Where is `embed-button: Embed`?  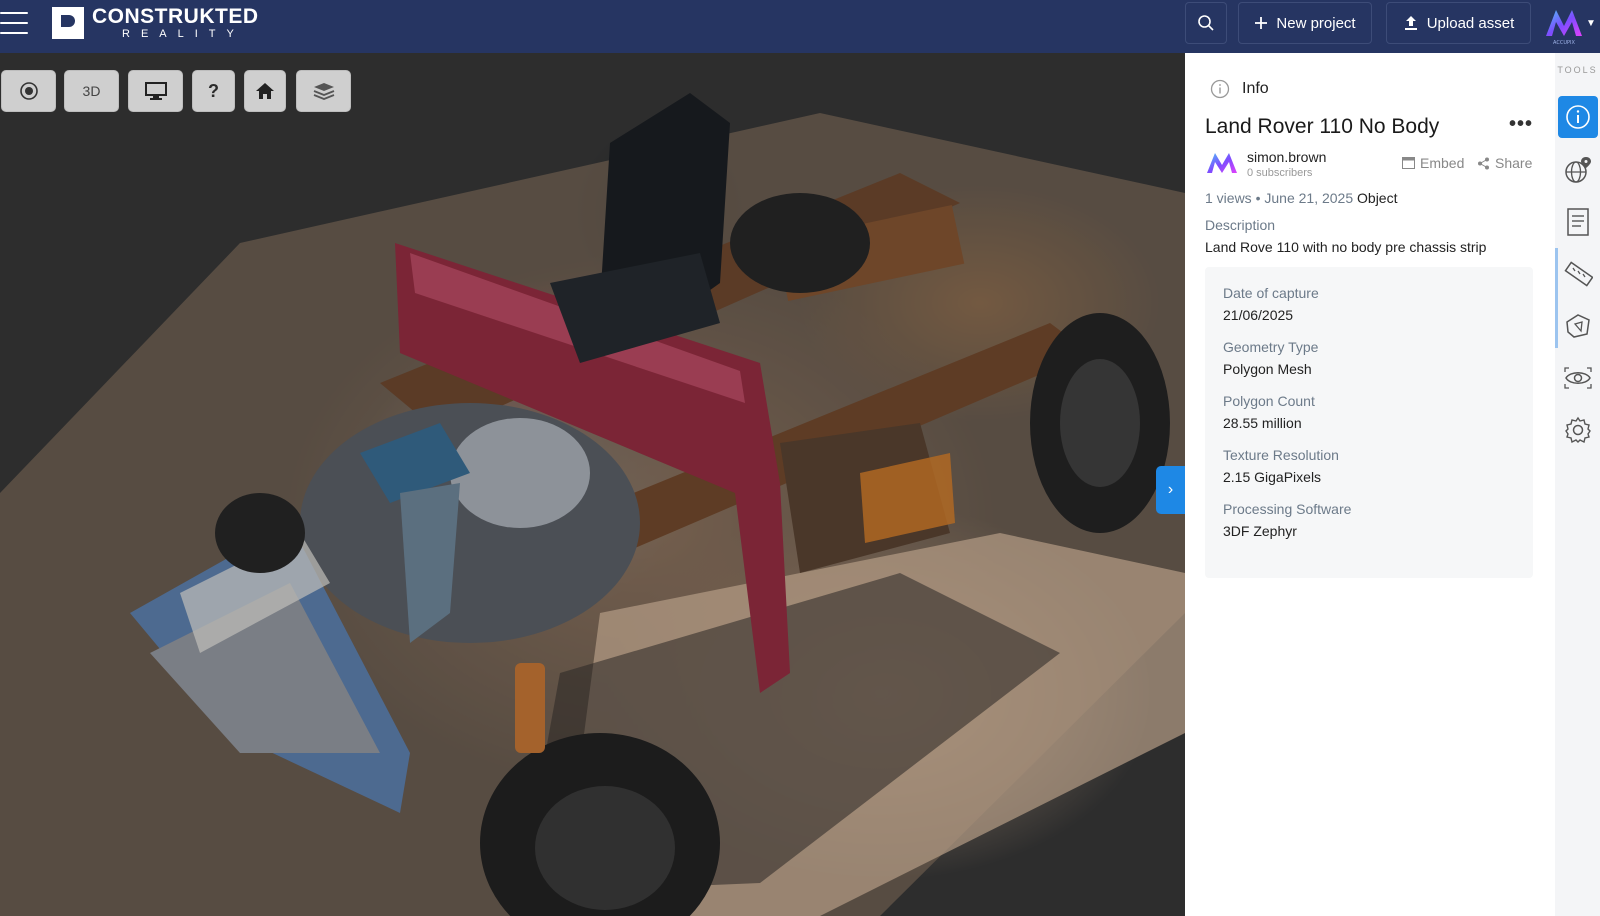 embed-button: Embed is located at coordinates (1433, 163).